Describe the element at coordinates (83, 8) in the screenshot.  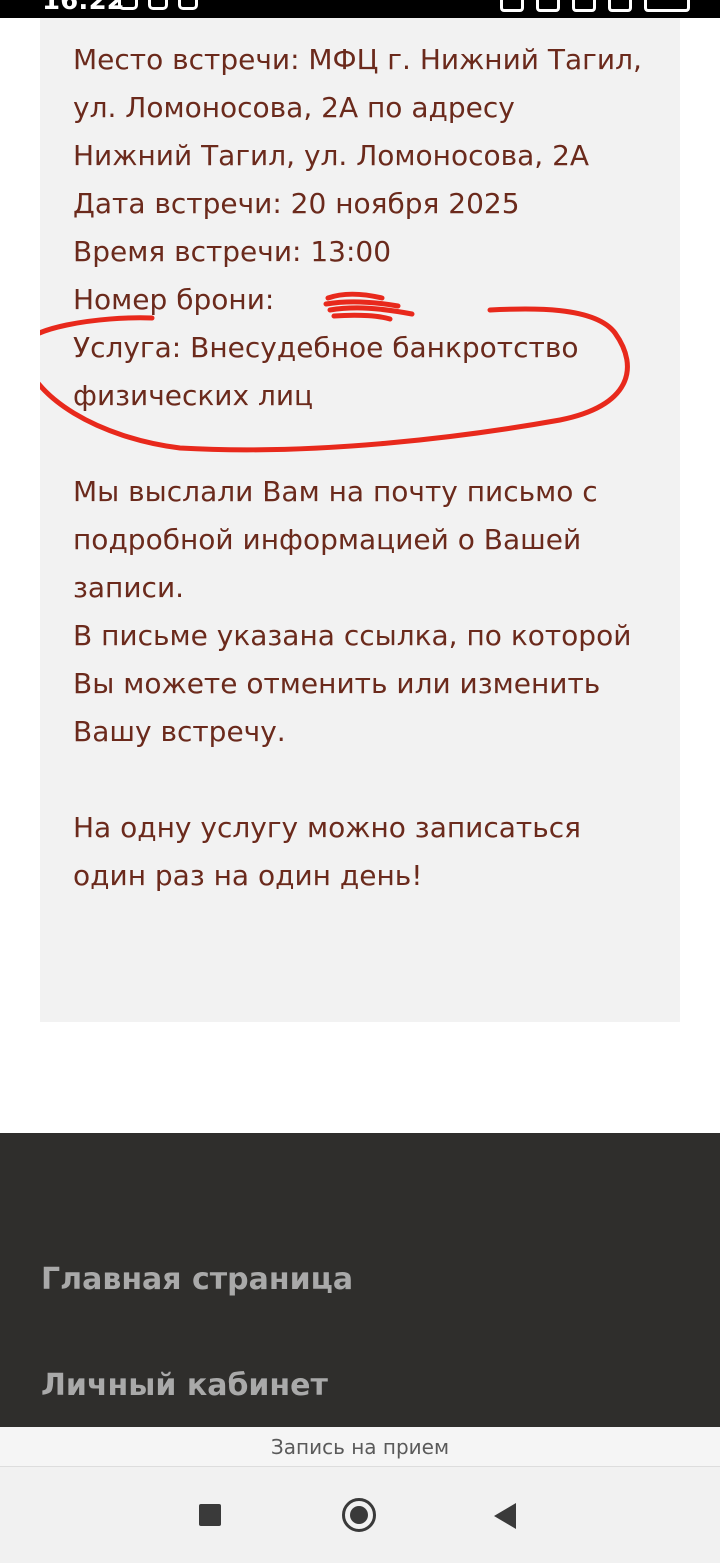
I see `status-time: 16:22` at that location.